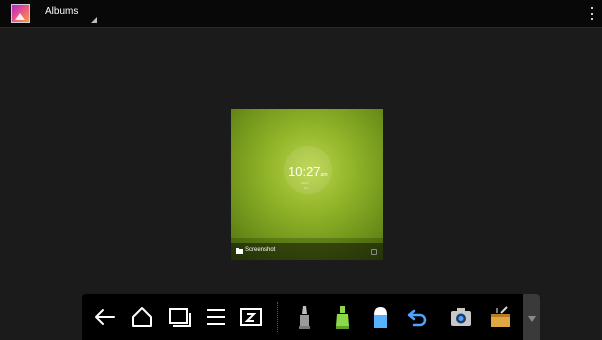  What do you see at coordinates (179, 317) in the screenshot?
I see `recent-apps-icon` at bounding box center [179, 317].